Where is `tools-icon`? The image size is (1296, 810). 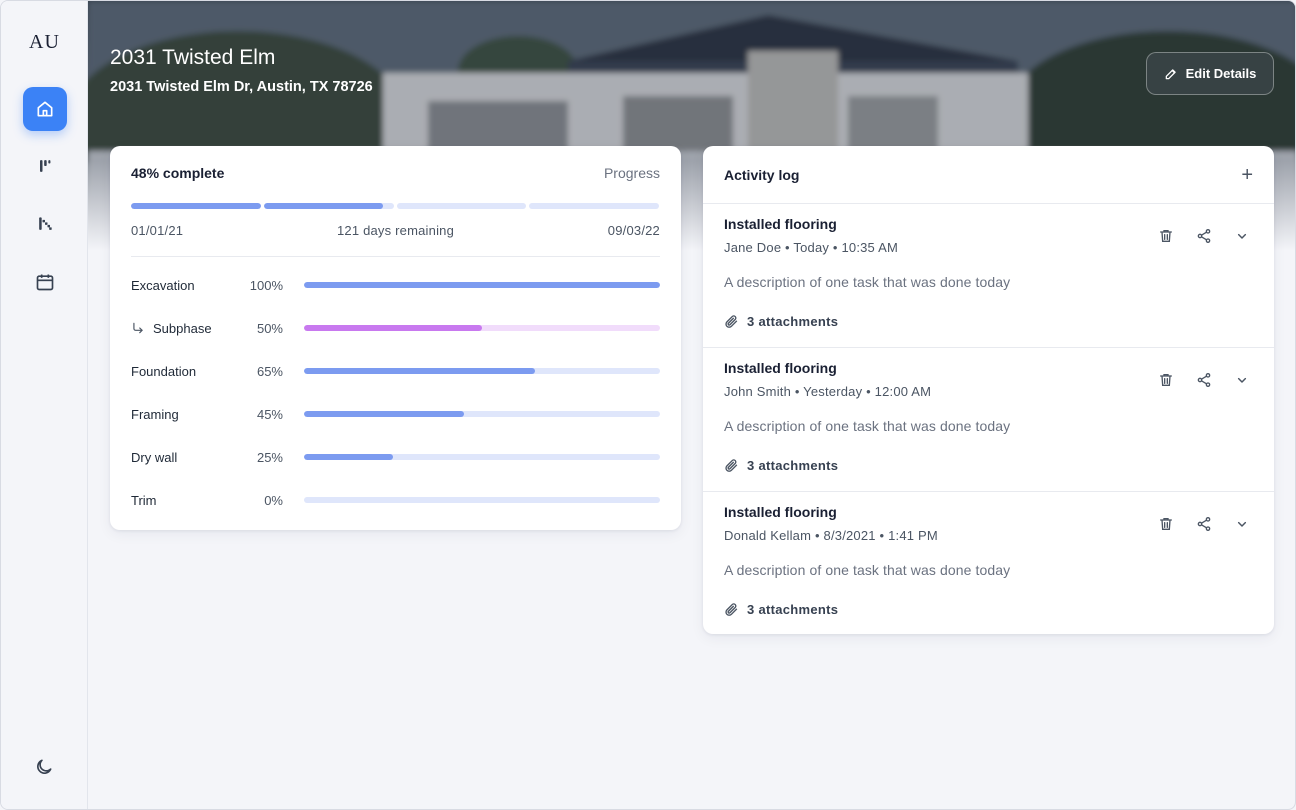 tools-icon is located at coordinates (45, 166).